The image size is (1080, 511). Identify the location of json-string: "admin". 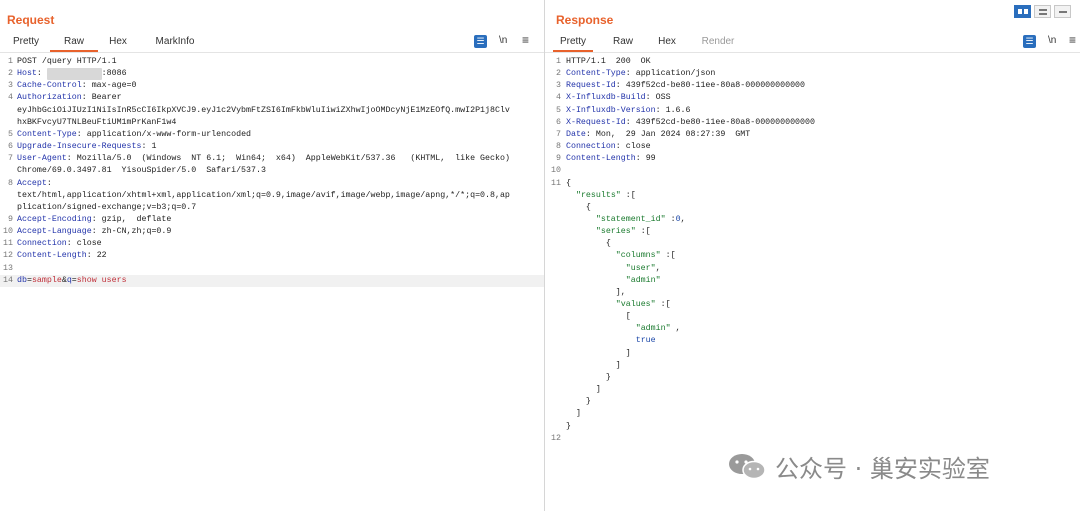
(653, 329).